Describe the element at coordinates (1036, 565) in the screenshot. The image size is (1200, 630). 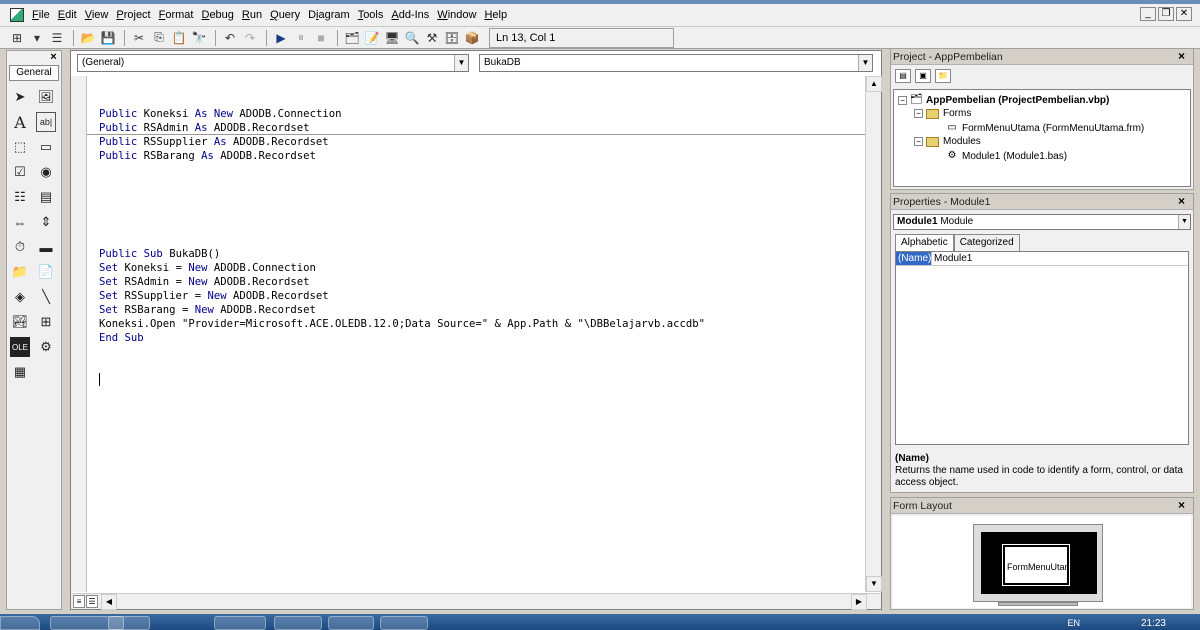
I see `form-position-box: FormMenuUtama` at that location.